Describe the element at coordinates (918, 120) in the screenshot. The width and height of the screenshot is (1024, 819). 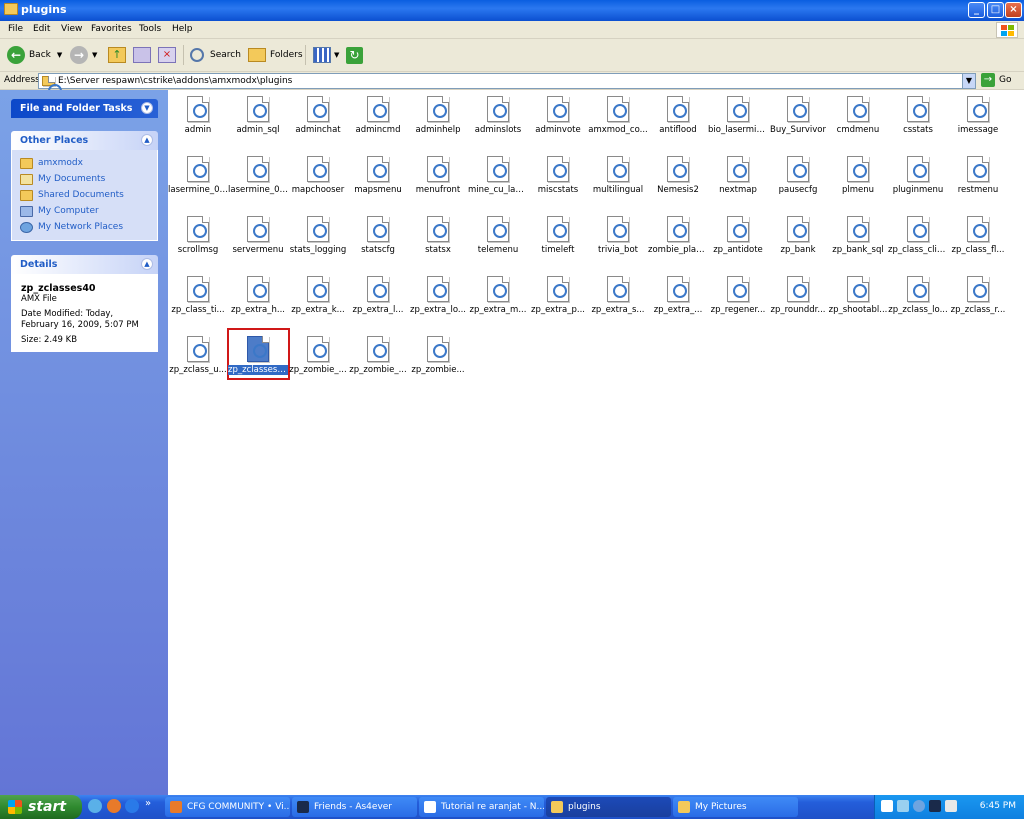
I see `file-item: csstats` at that location.